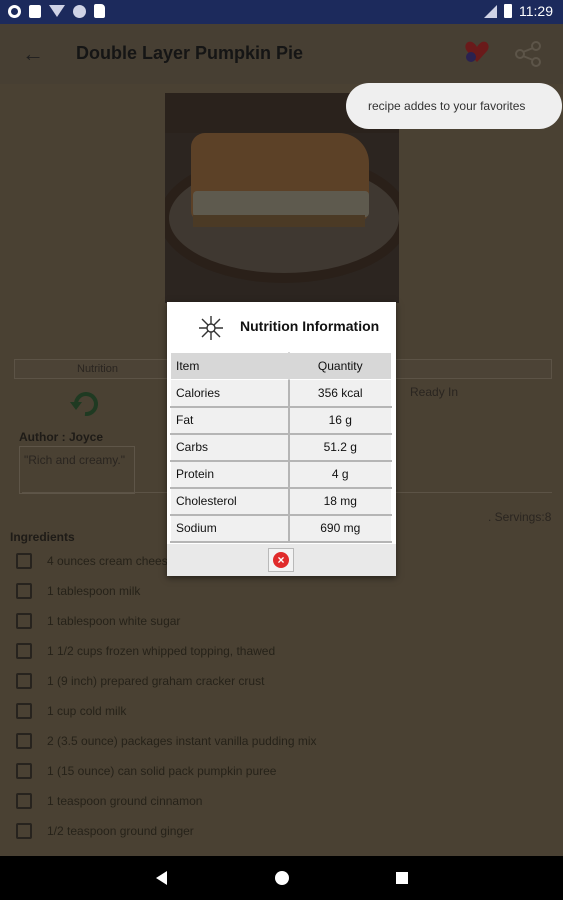  What do you see at coordinates (508, 11) in the screenshot?
I see `battery-icon` at bounding box center [508, 11].